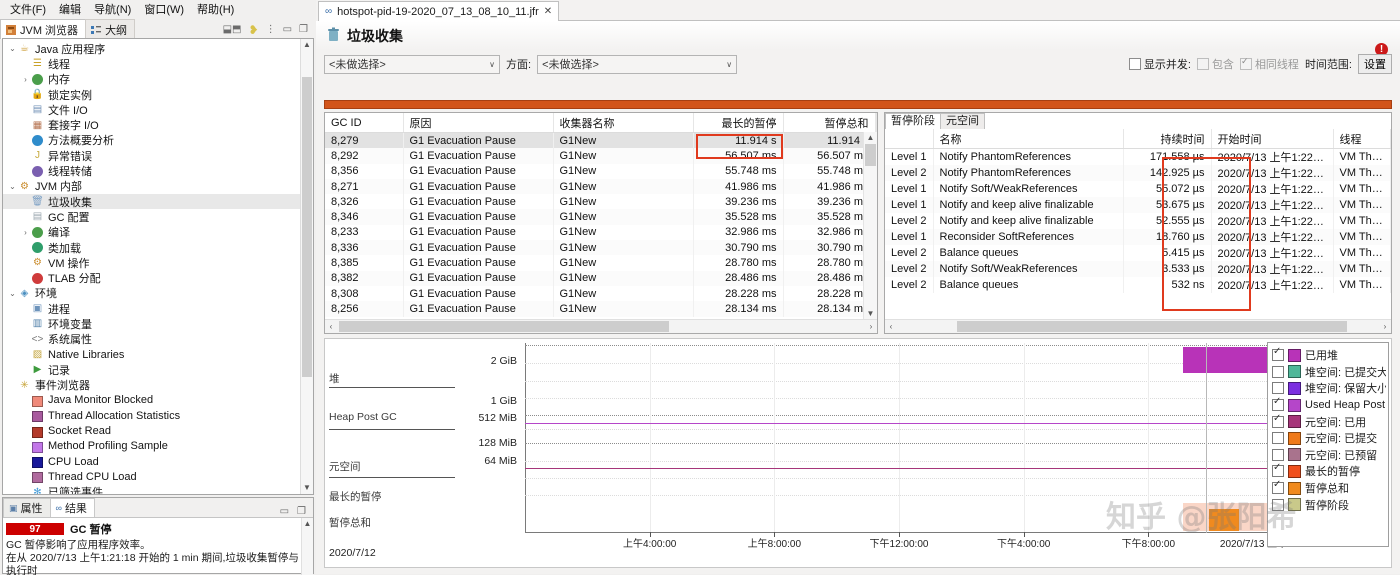 This screenshot has width=1400, height=575. What do you see at coordinates (158, 170) in the screenshot?
I see `tree-item-8: · 线程转储` at bounding box center [158, 170].